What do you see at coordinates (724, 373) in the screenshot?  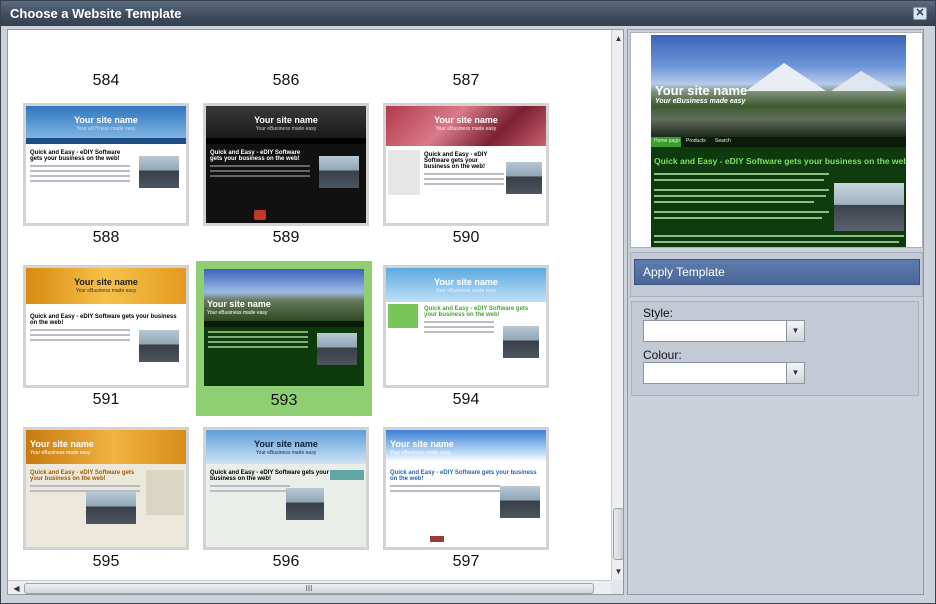 I see `colour-select: ▼` at bounding box center [724, 373].